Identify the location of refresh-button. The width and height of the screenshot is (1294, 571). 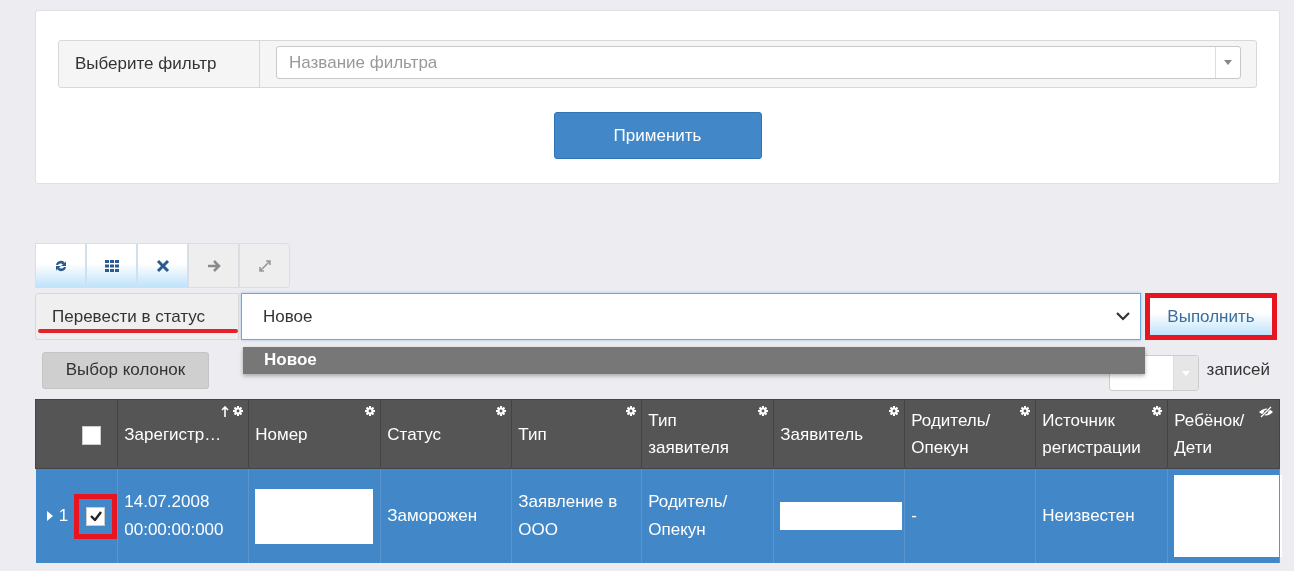
(60, 265).